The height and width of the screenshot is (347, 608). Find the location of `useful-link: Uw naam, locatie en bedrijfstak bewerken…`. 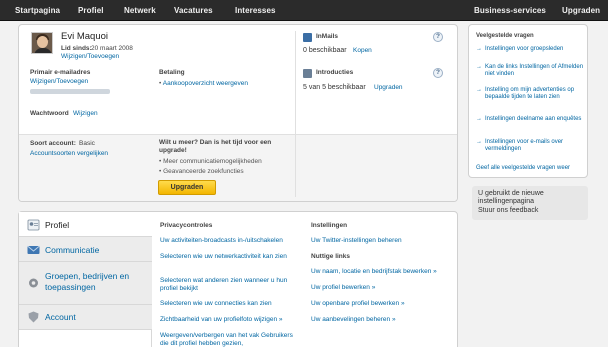

useful-link: Uw naam, locatie en bedrijfstak bewerken… is located at coordinates (374, 272).